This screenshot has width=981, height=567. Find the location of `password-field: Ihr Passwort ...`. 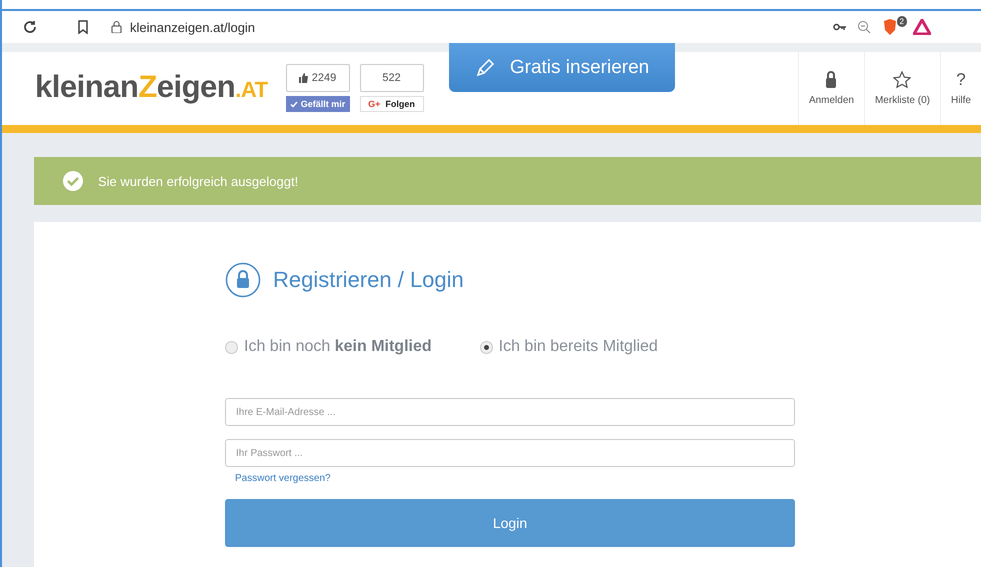

password-field: Ihr Passwort ... is located at coordinates (510, 453).